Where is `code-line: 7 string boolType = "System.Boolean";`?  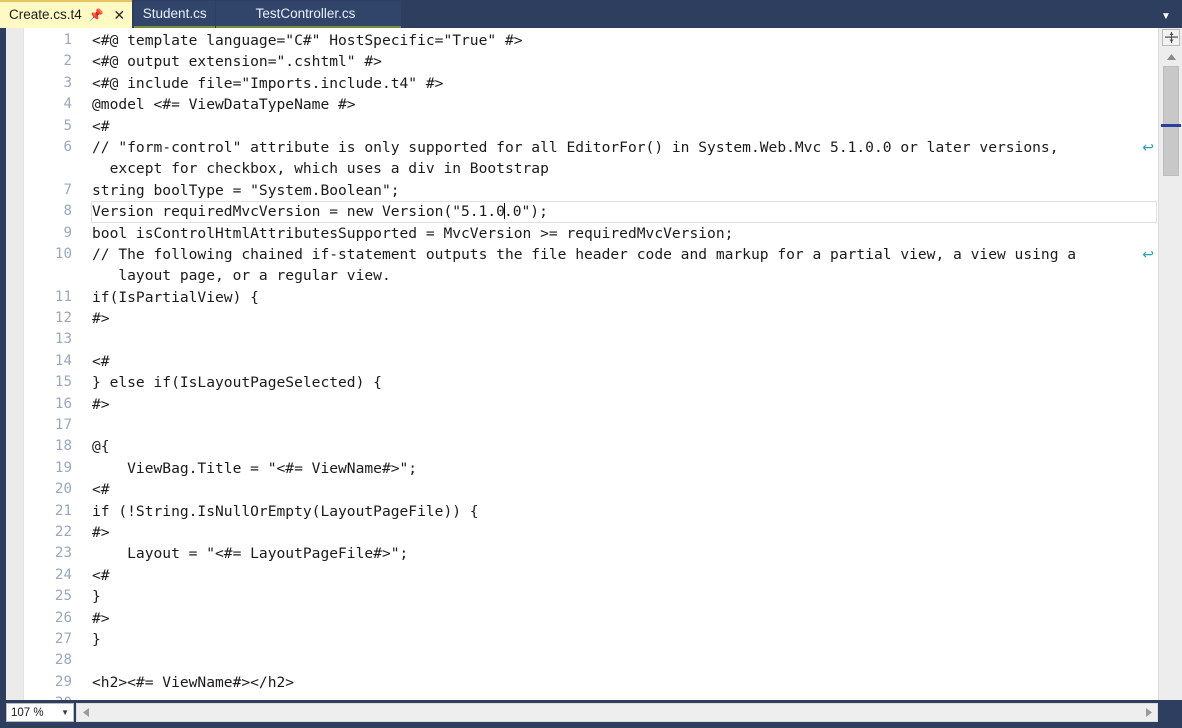
code-line: 7 string boolType = "System.Boolean"; is located at coordinates (591, 190).